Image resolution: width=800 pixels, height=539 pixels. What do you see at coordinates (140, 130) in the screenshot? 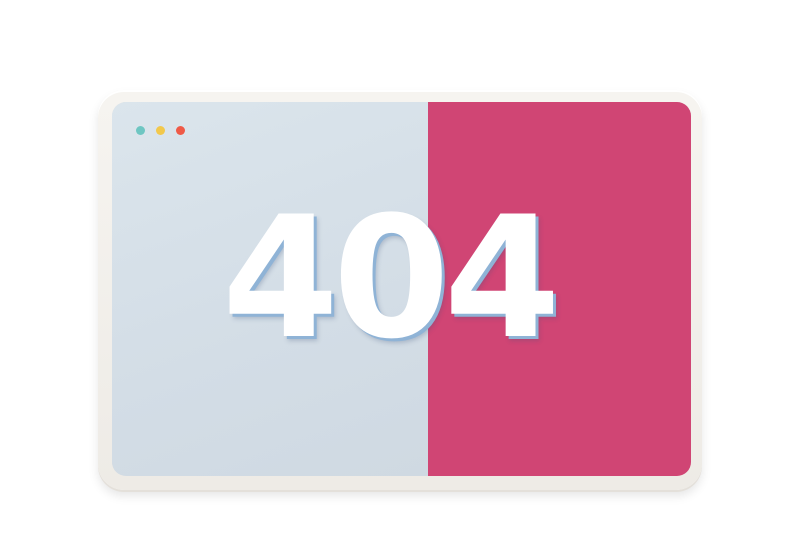
I see `minimize-dot-icon` at bounding box center [140, 130].